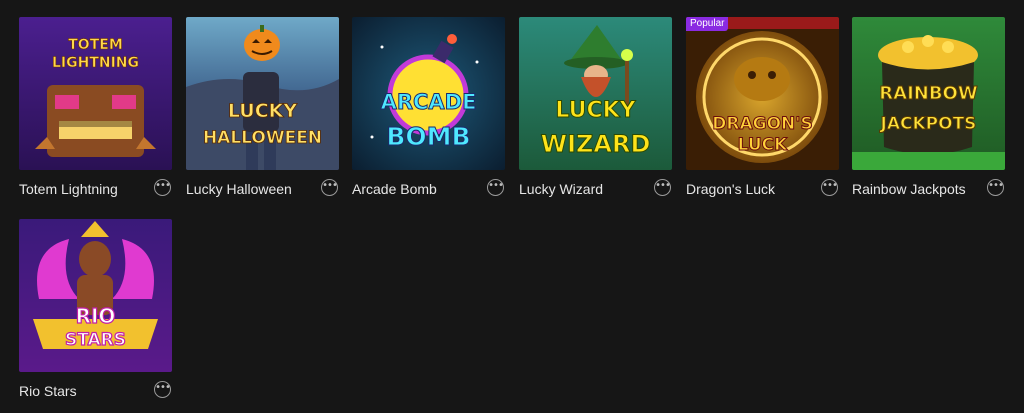 Image resolution: width=1024 pixels, height=413 pixels. What do you see at coordinates (95, 63) in the screenshot?
I see `logo-line-2: LIGHTNING` at bounding box center [95, 63].